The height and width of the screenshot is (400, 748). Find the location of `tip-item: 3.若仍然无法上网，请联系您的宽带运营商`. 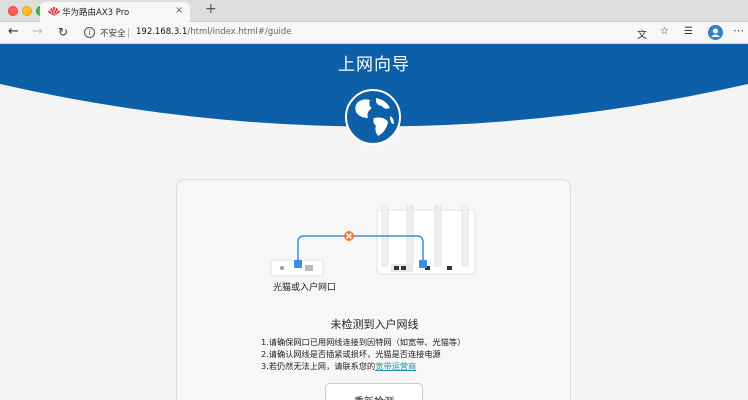

tip-item: 3.若仍然无法上网，请联系您的宽带运营商 is located at coordinates (363, 366).